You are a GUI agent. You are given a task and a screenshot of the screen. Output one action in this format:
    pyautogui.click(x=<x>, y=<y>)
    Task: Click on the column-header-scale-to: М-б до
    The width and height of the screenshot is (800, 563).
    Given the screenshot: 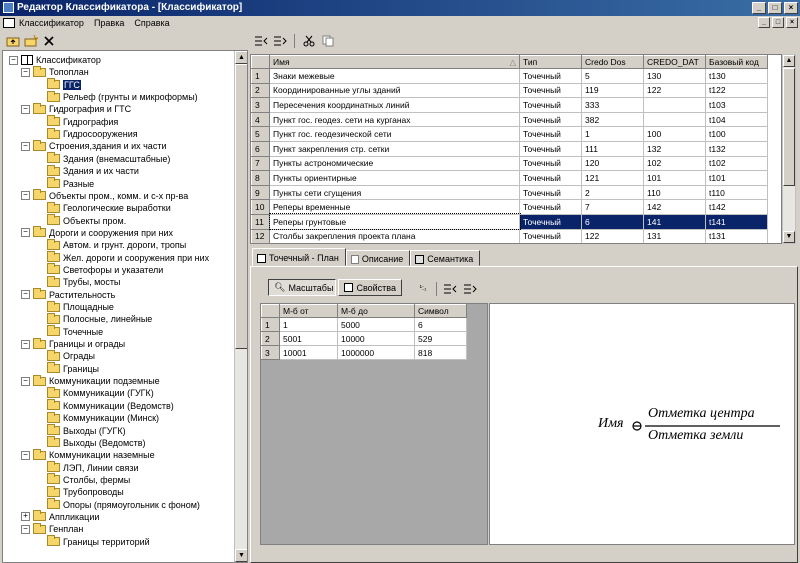 What is the action you would take?
    pyautogui.click(x=376, y=311)
    